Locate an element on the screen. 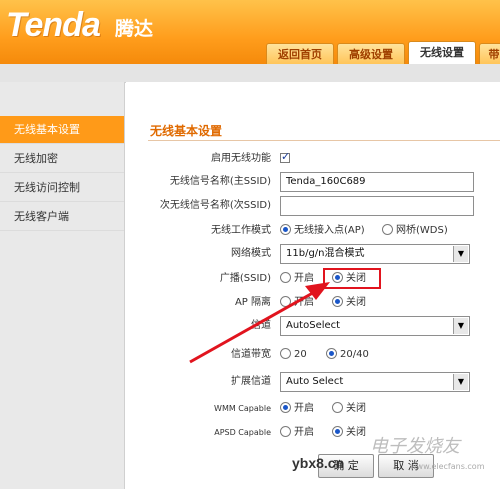 The width and height of the screenshot is (500, 489). watermark-site: ybx8.cn is located at coordinates (318, 463).